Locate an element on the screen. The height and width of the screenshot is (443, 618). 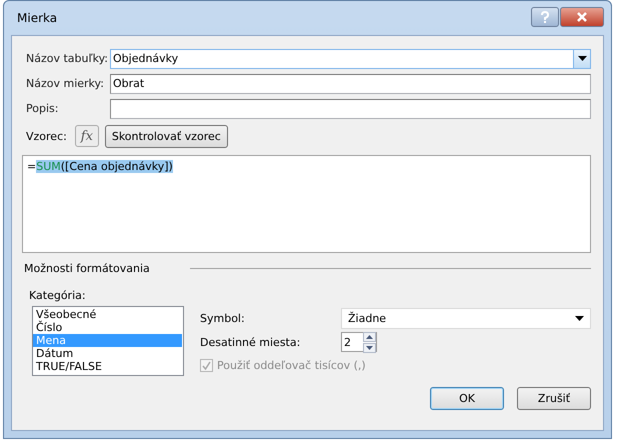
decimals-spinner: 2 is located at coordinates (359, 342).